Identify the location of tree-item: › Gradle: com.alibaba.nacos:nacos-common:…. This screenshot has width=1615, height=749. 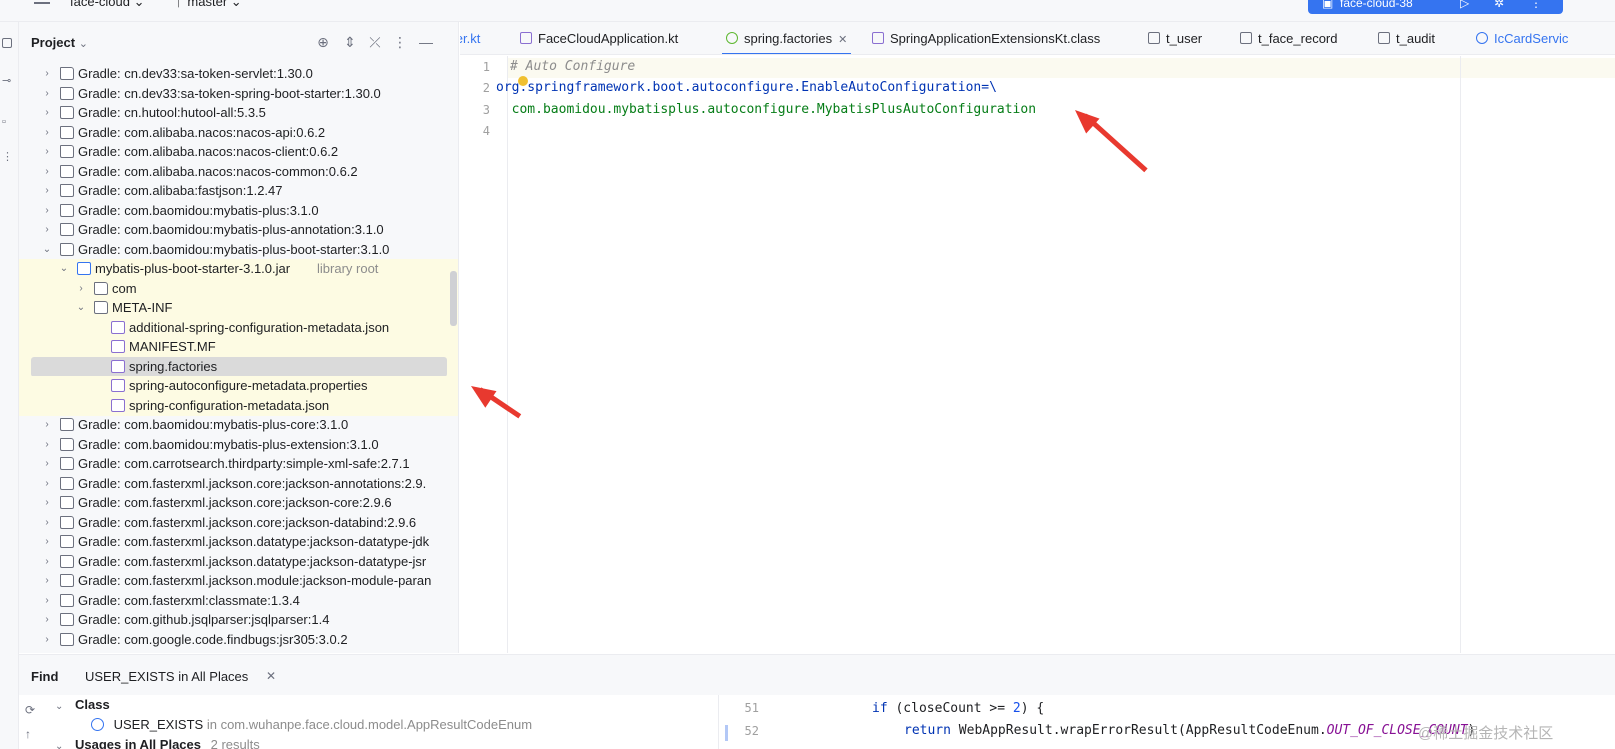
(238, 172).